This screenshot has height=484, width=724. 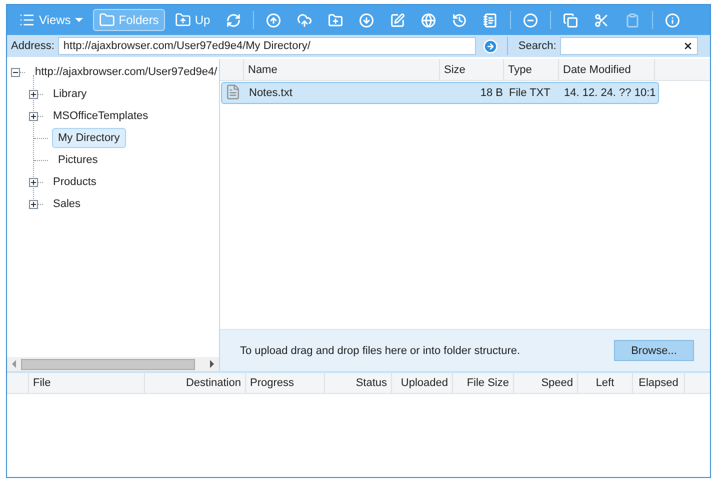 I want to click on table-cell-text: File TXT, so click(x=530, y=93).